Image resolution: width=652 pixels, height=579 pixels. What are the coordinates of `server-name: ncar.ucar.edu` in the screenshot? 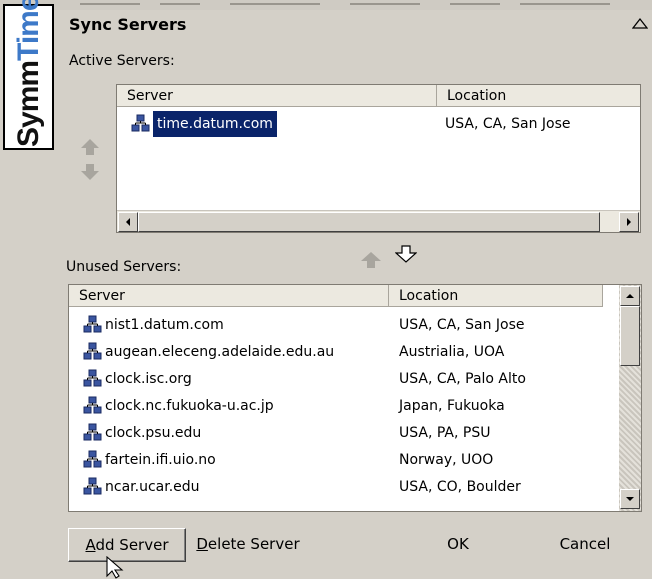 It's located at (152, 487).